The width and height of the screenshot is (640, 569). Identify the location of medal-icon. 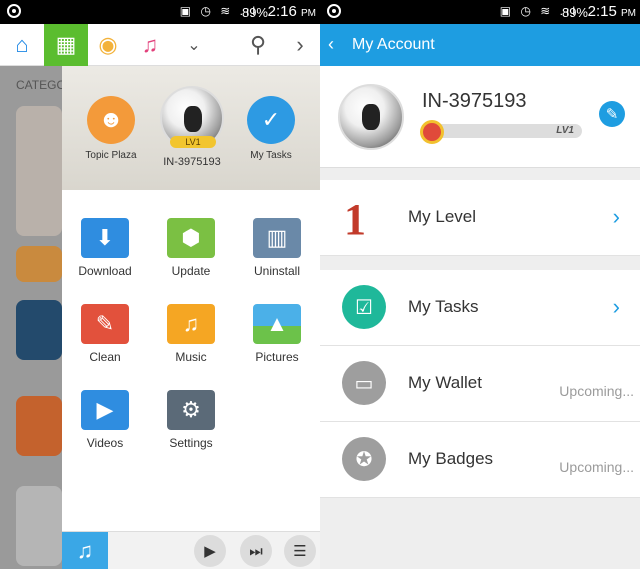
(432, 132).